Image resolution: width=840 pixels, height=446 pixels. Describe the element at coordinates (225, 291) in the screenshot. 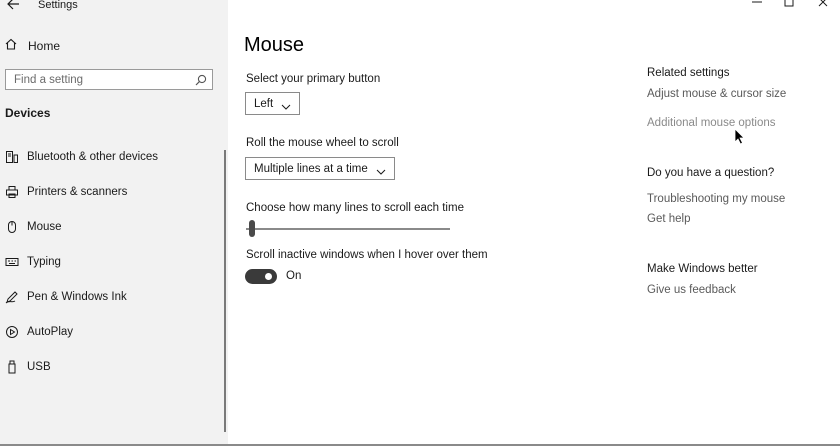

I see `sidebar-scrollbar` at that location.